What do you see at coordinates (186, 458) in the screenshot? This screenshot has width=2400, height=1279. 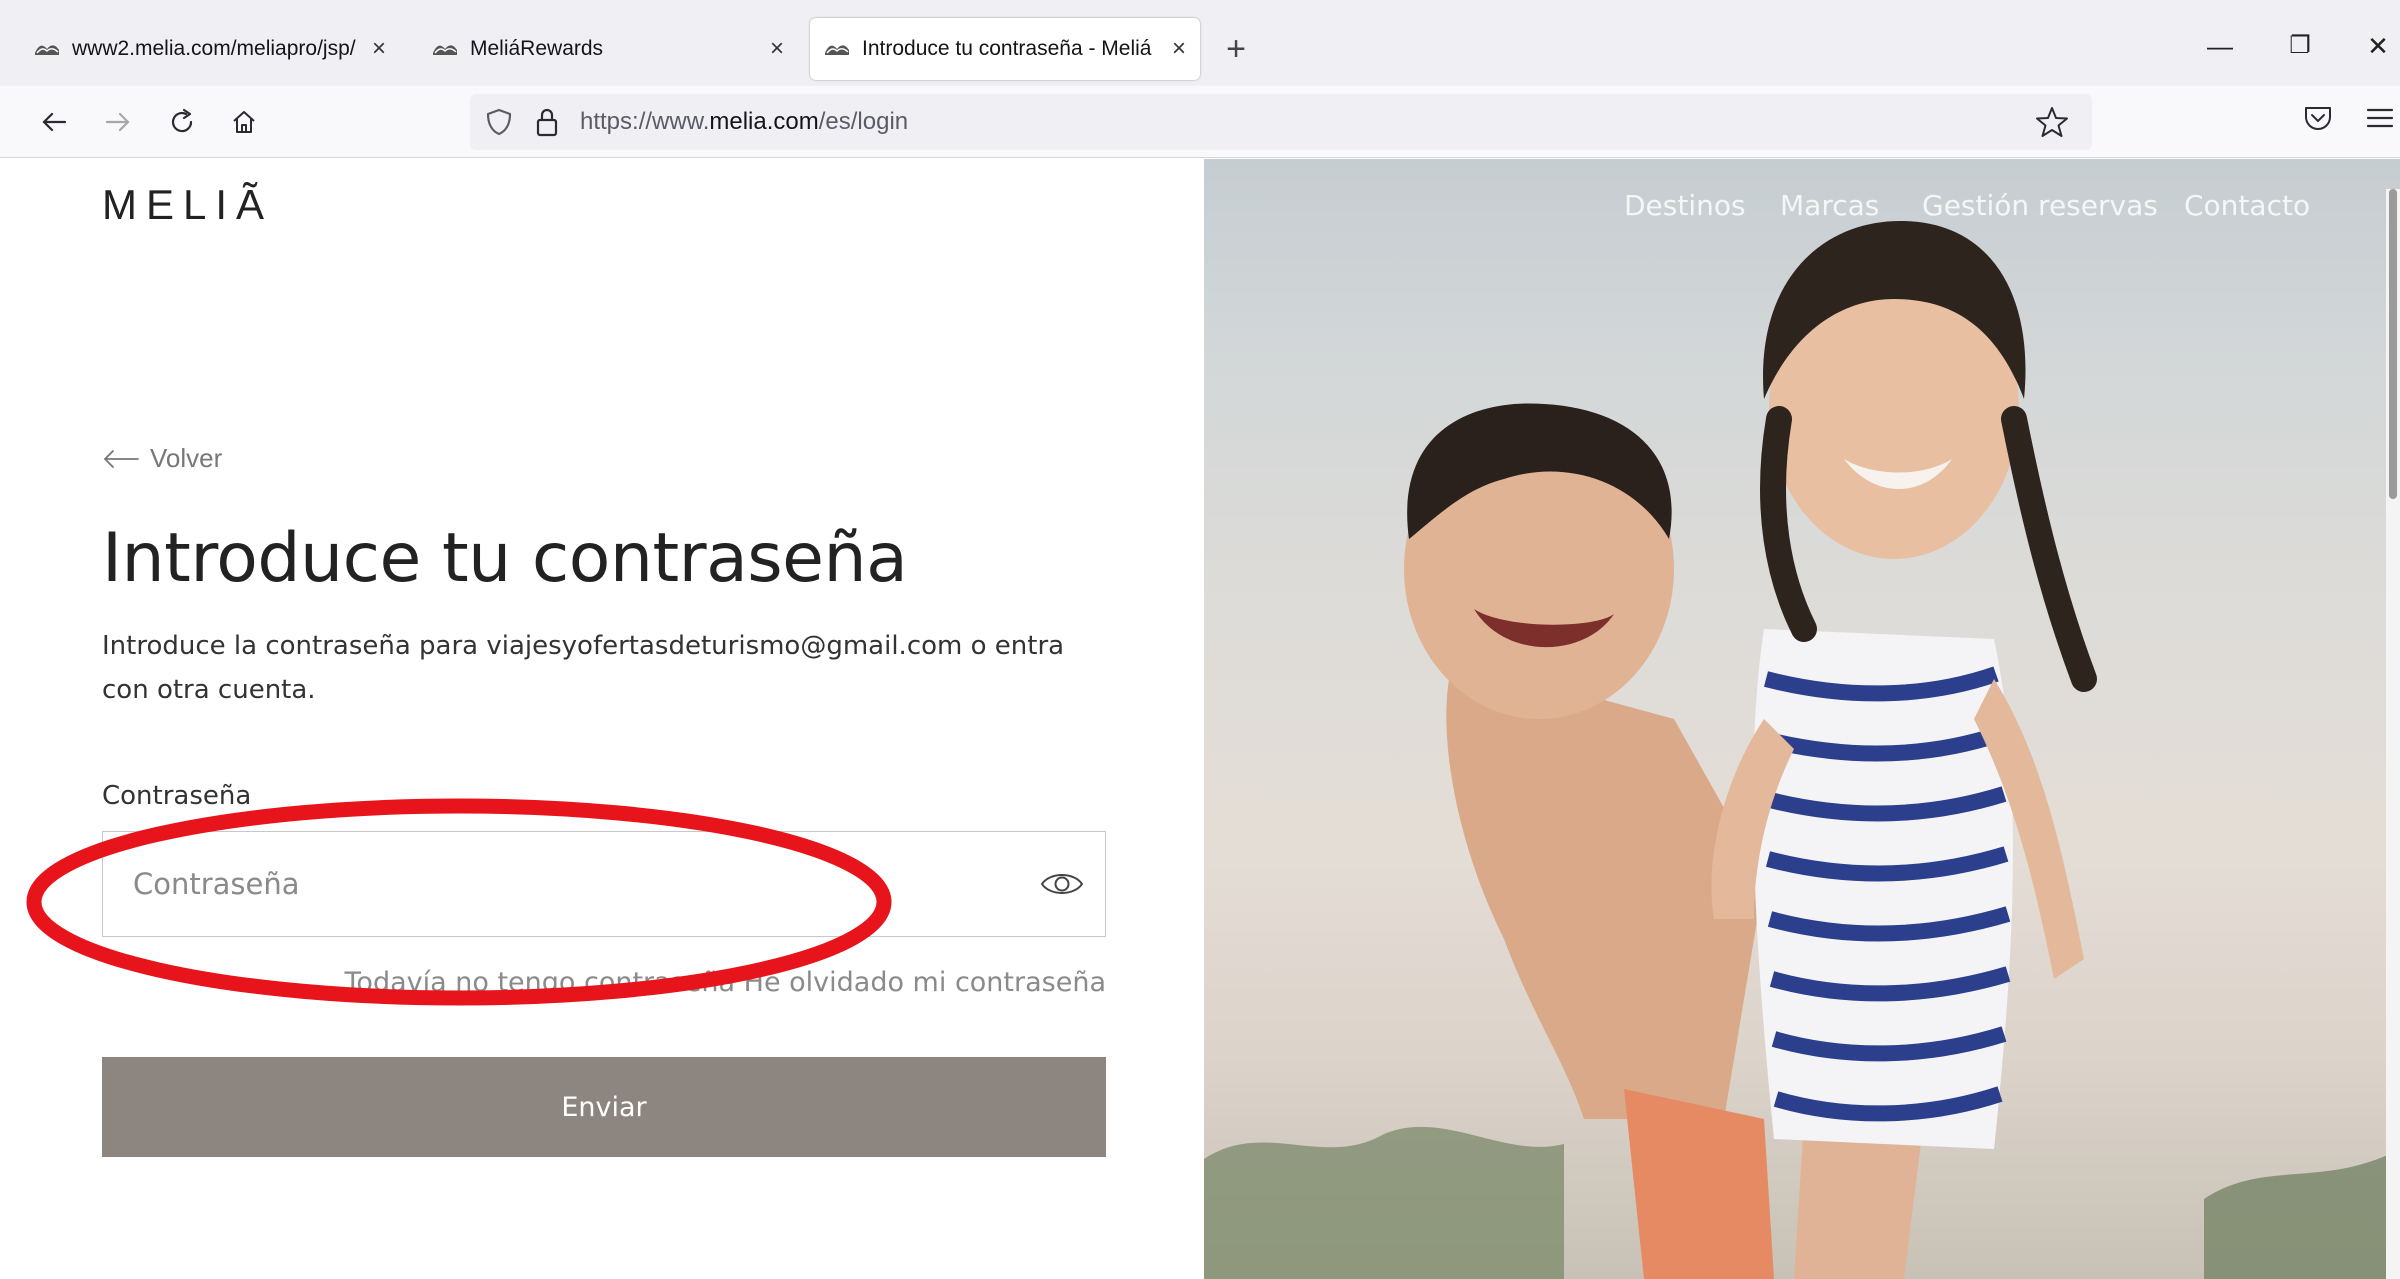 I see `back-link-label: Volver` at bounding box center [186, 458].